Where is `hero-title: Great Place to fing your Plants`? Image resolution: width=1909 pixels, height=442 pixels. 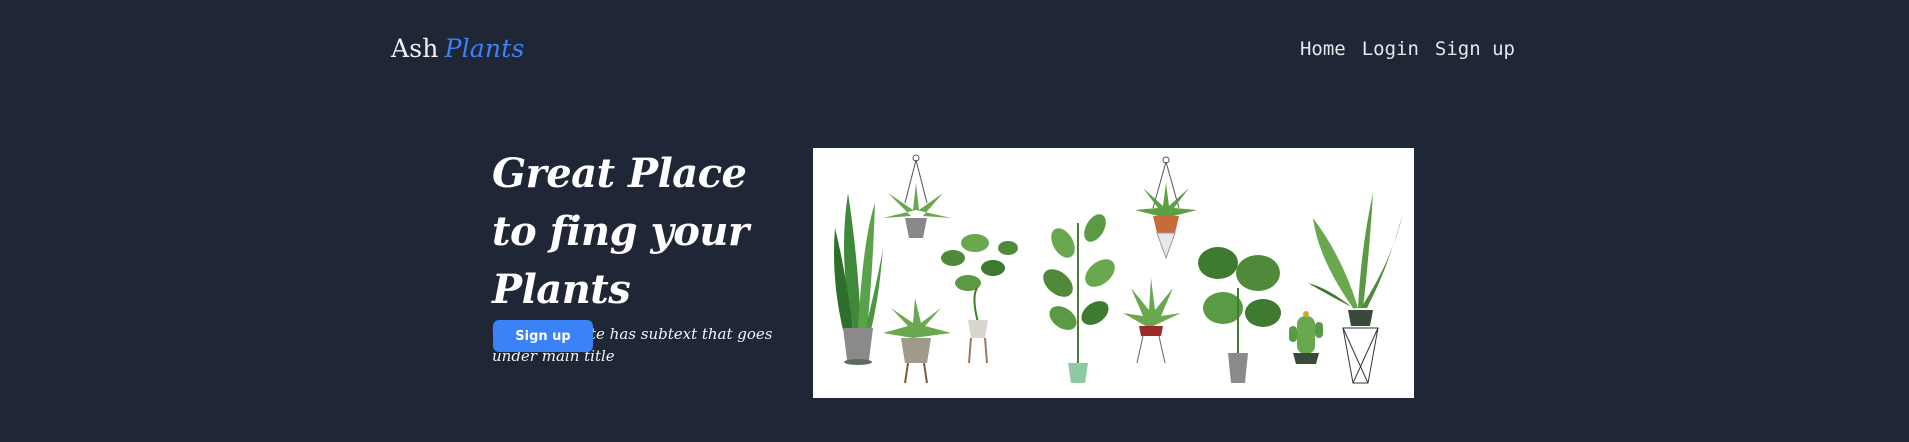 hero-title: Great Place to fing your Plants is located at coordinates (620, 231).